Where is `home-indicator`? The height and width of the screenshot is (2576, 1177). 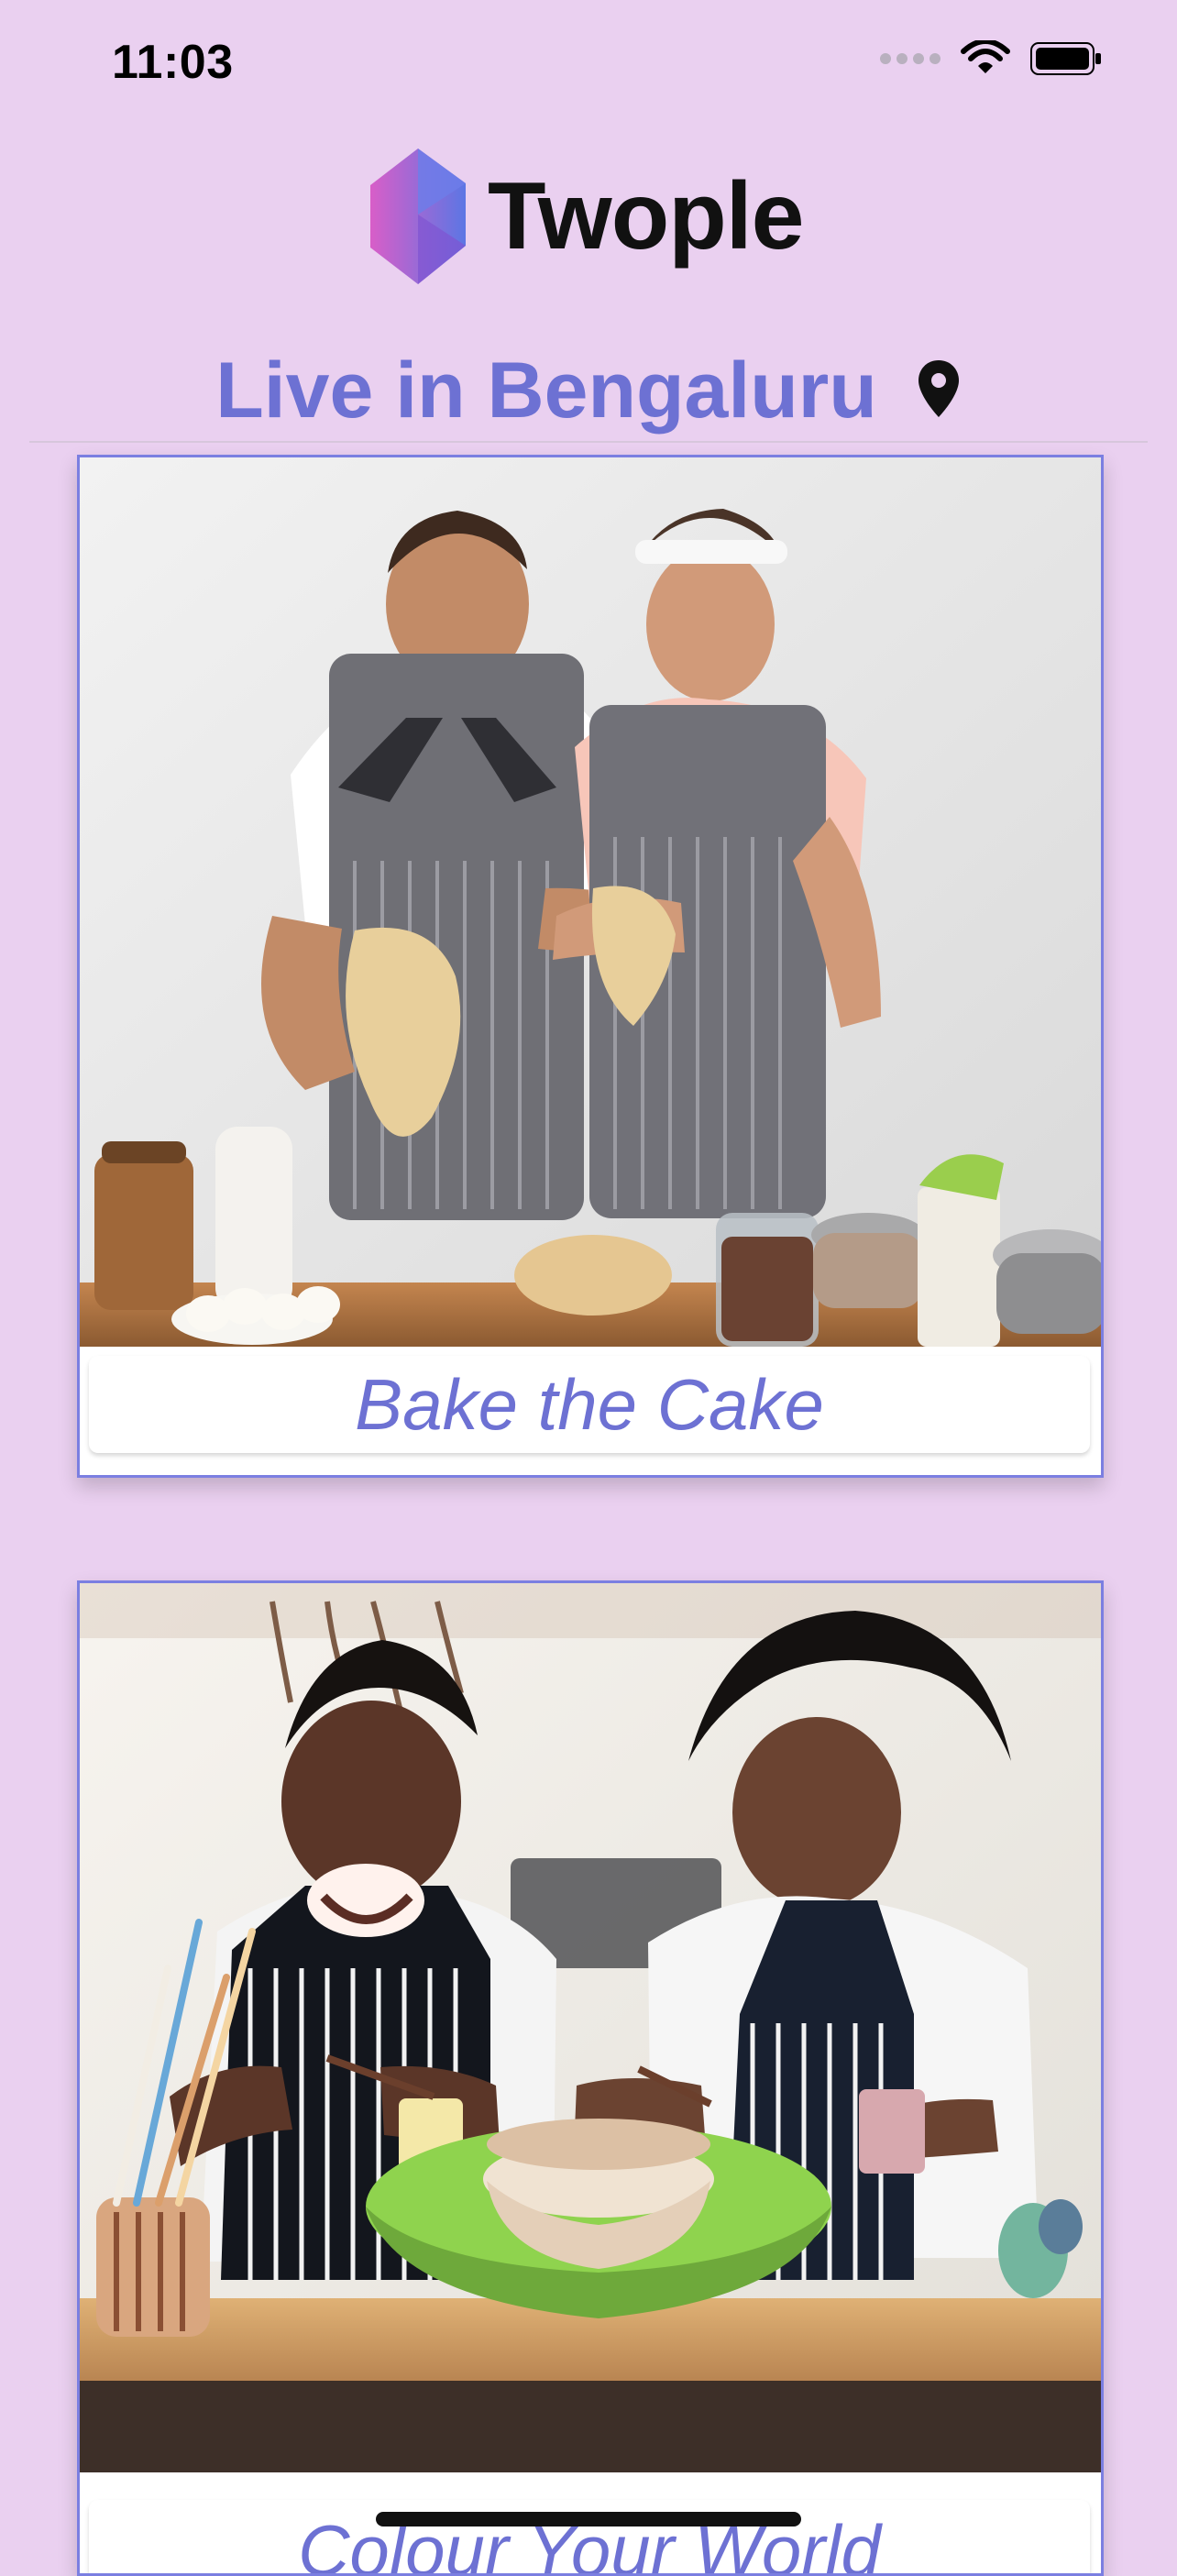 home-indicator is located at coordinates (588, 2519).